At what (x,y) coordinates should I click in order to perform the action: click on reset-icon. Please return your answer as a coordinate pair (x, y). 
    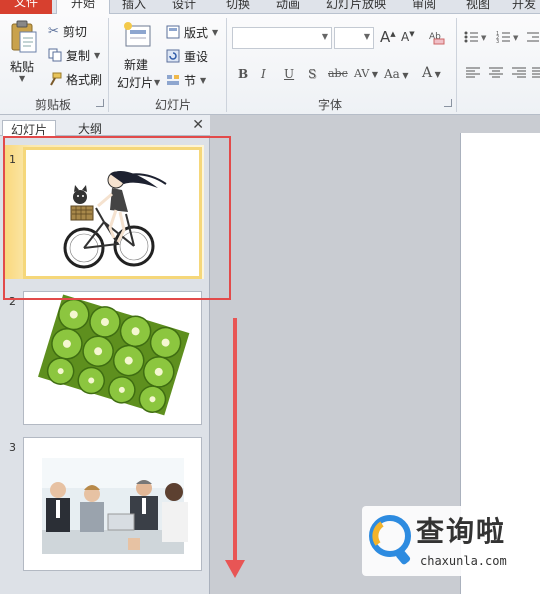
    Looking at the image, I should click on (173, 56).